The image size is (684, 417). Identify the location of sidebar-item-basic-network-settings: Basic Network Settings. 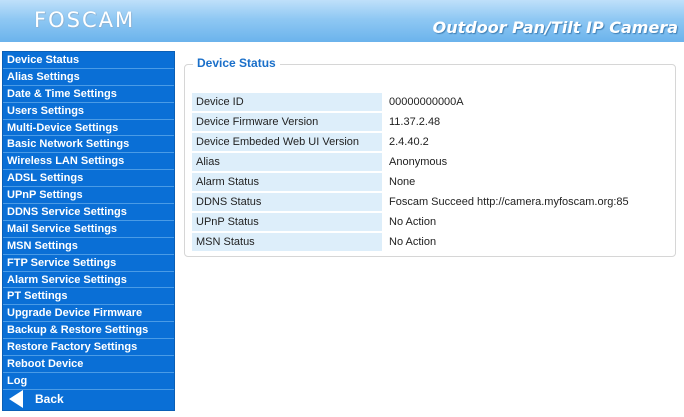
(88, 145).